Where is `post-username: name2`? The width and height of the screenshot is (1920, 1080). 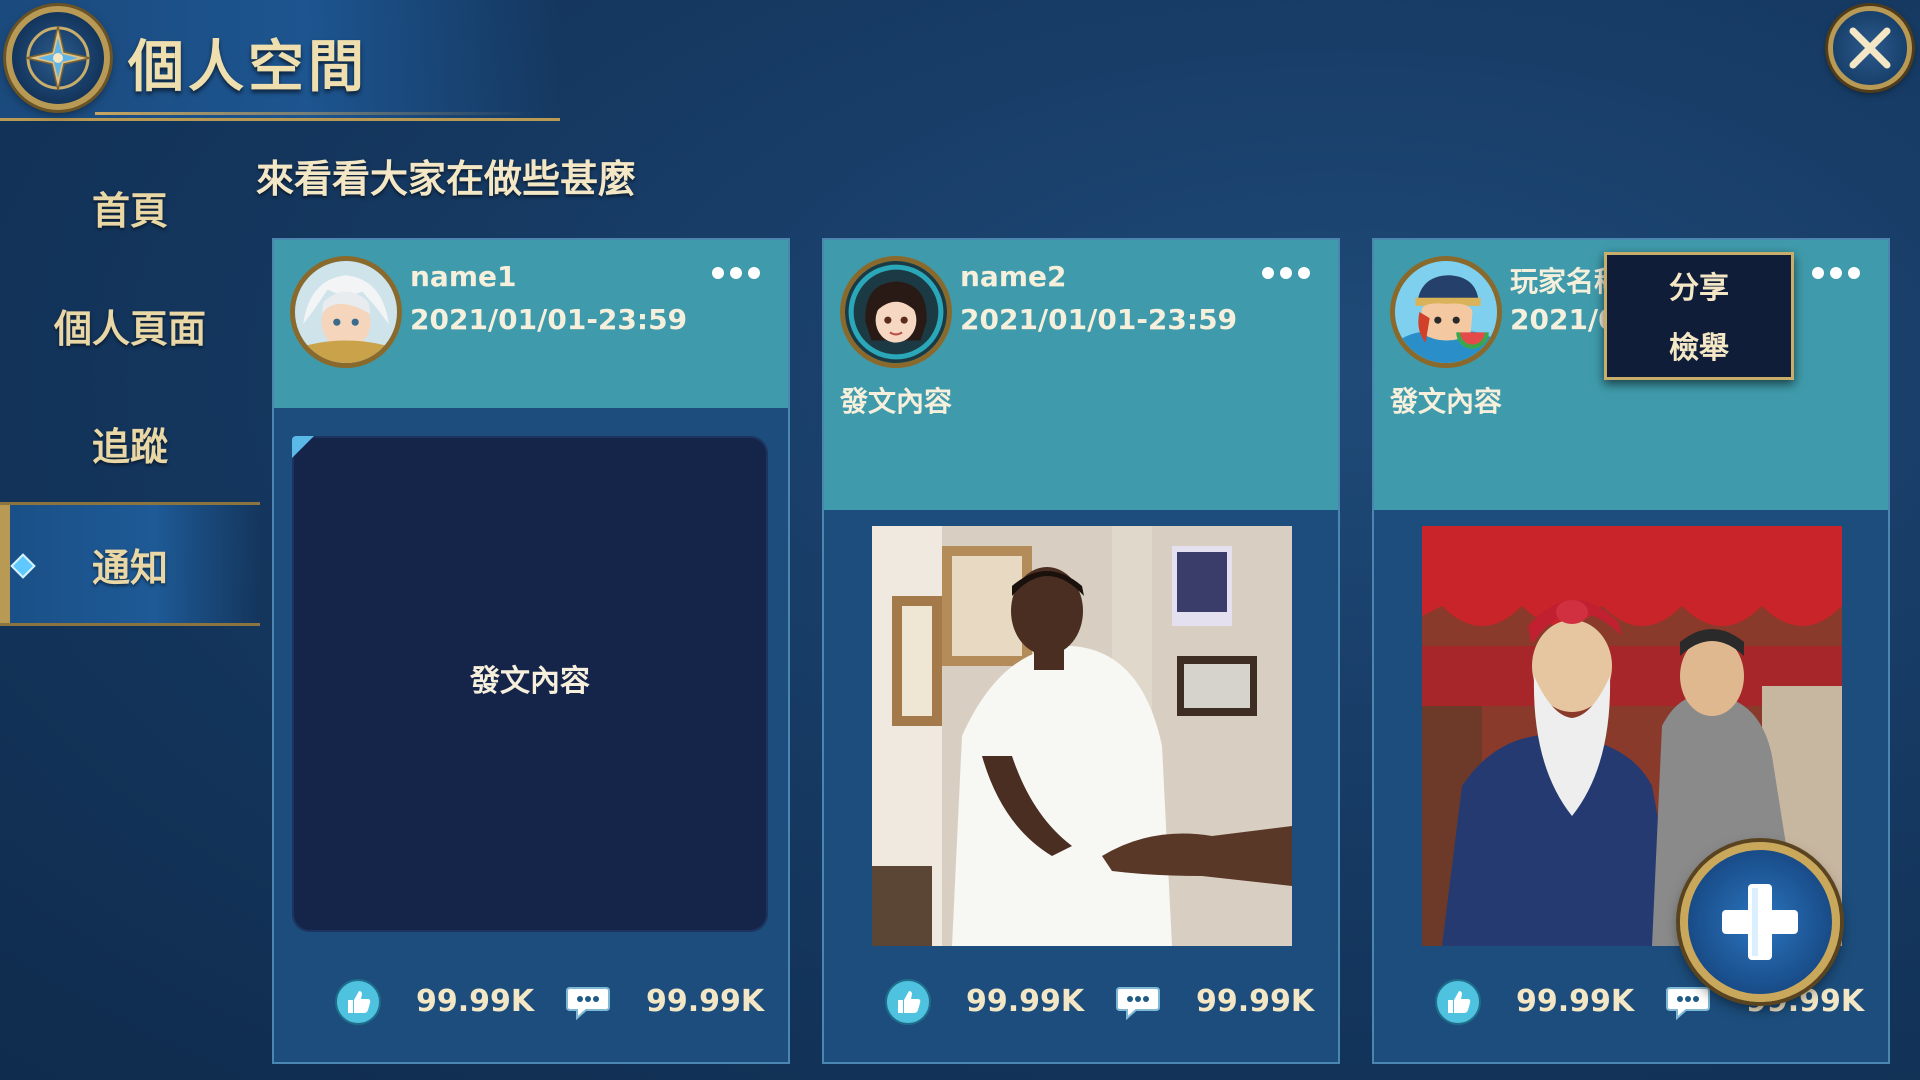 post-username: name2 is located at coordinates (1013, 276).